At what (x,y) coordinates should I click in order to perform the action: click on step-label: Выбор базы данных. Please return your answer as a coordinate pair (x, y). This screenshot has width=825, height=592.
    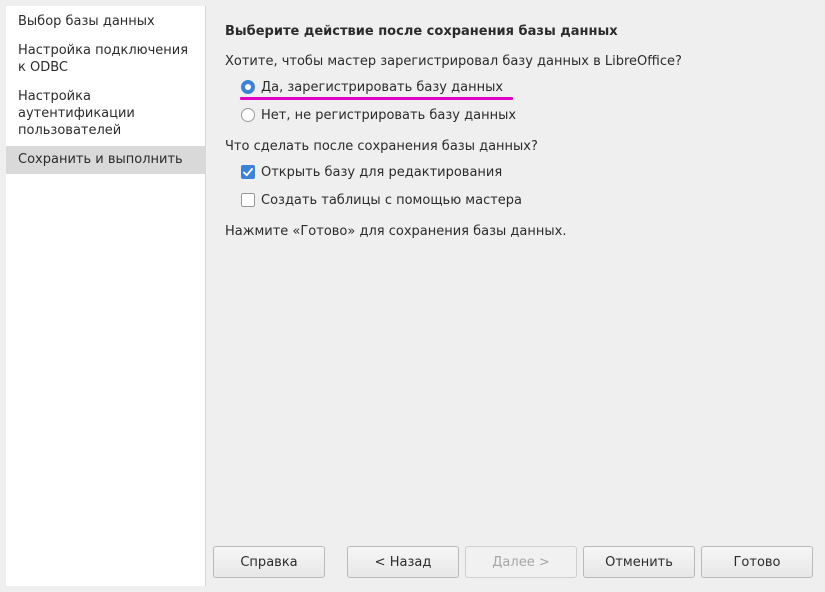
    Looking at the image, I should click on (86, 21).